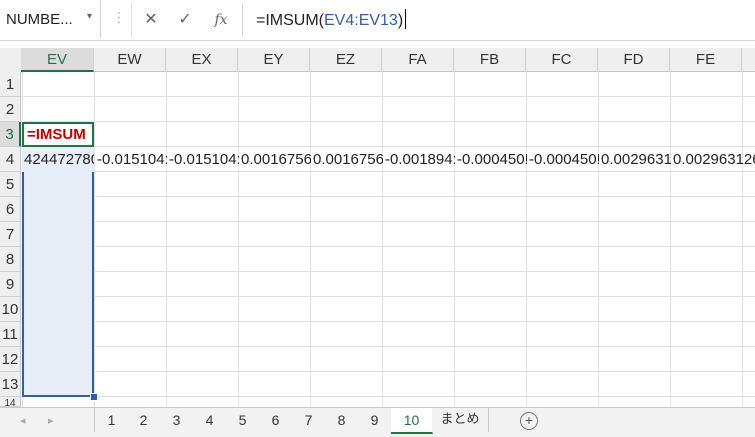 The image size is (755, 437). Describe the element at coordinates (419, 159) in the screenshot. I see `cell-fa4: -0.001894:` at that location.